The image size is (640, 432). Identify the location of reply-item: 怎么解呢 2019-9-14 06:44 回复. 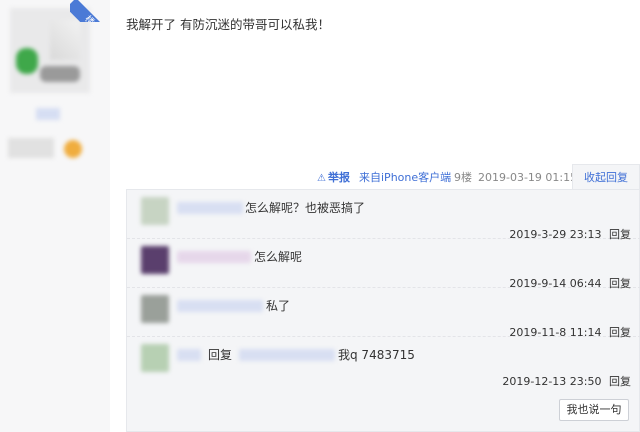
(383, 264).